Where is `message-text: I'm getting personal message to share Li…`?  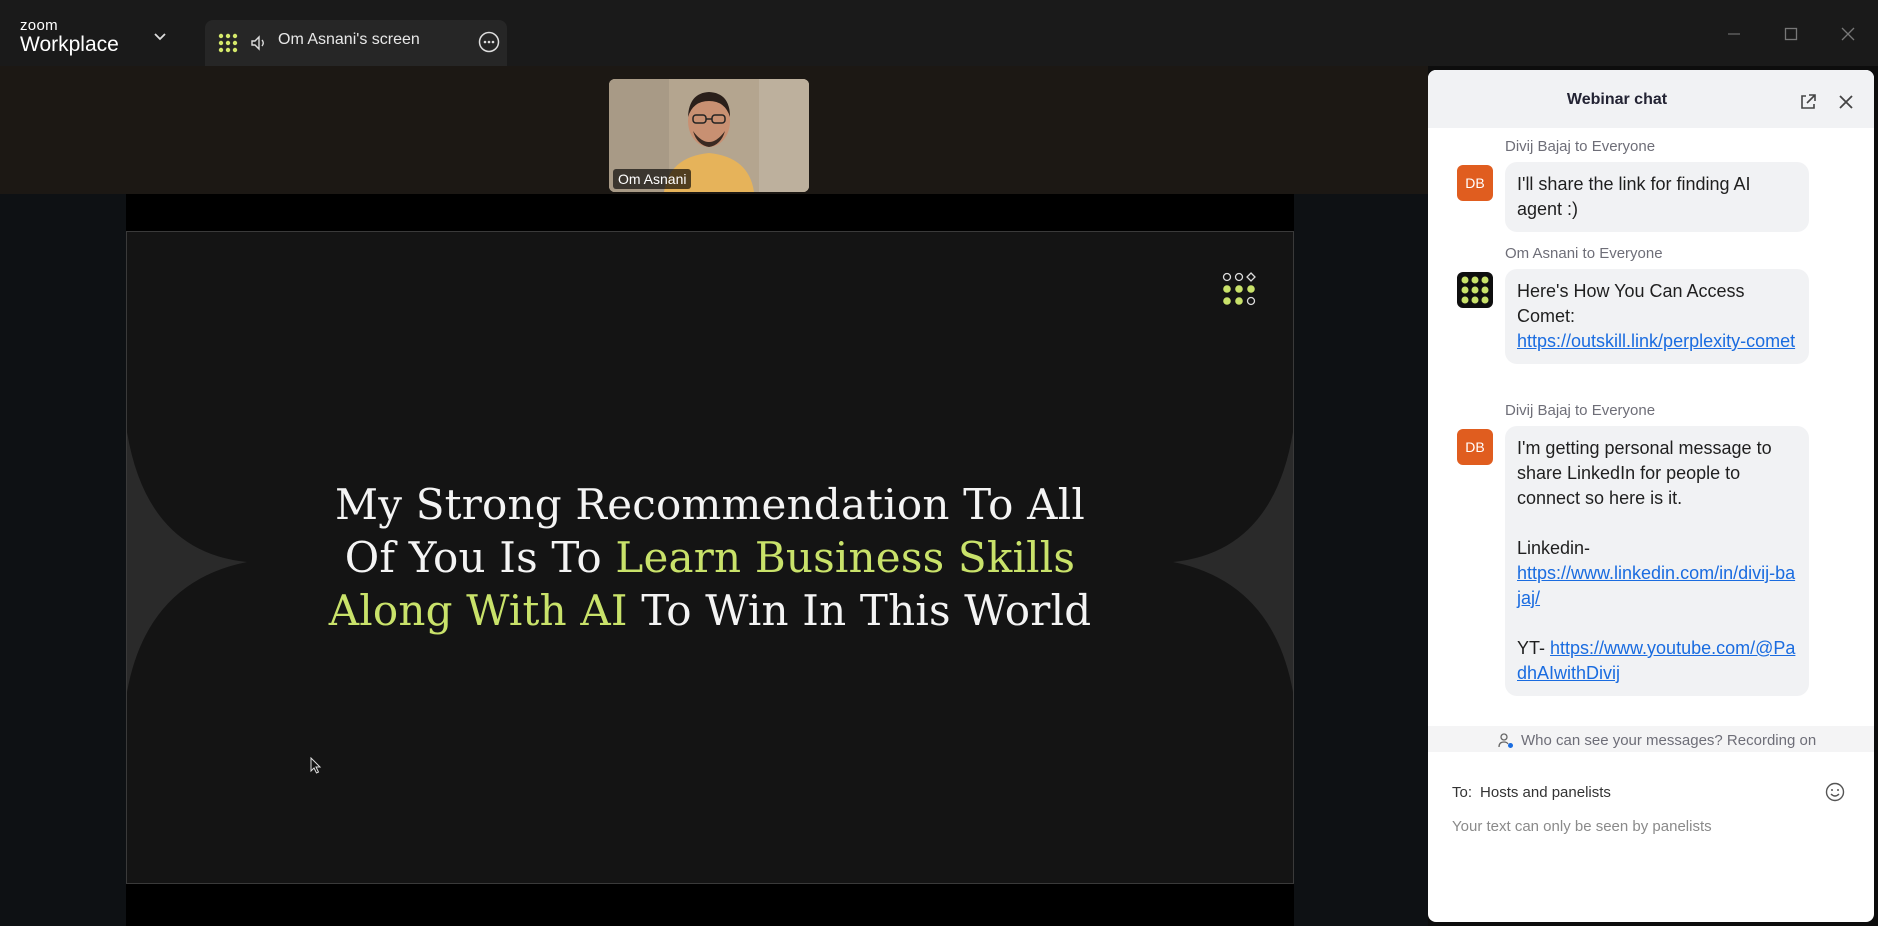 message-text: I'm getting personal message to share Li… is located at coordinates (1644, 473).